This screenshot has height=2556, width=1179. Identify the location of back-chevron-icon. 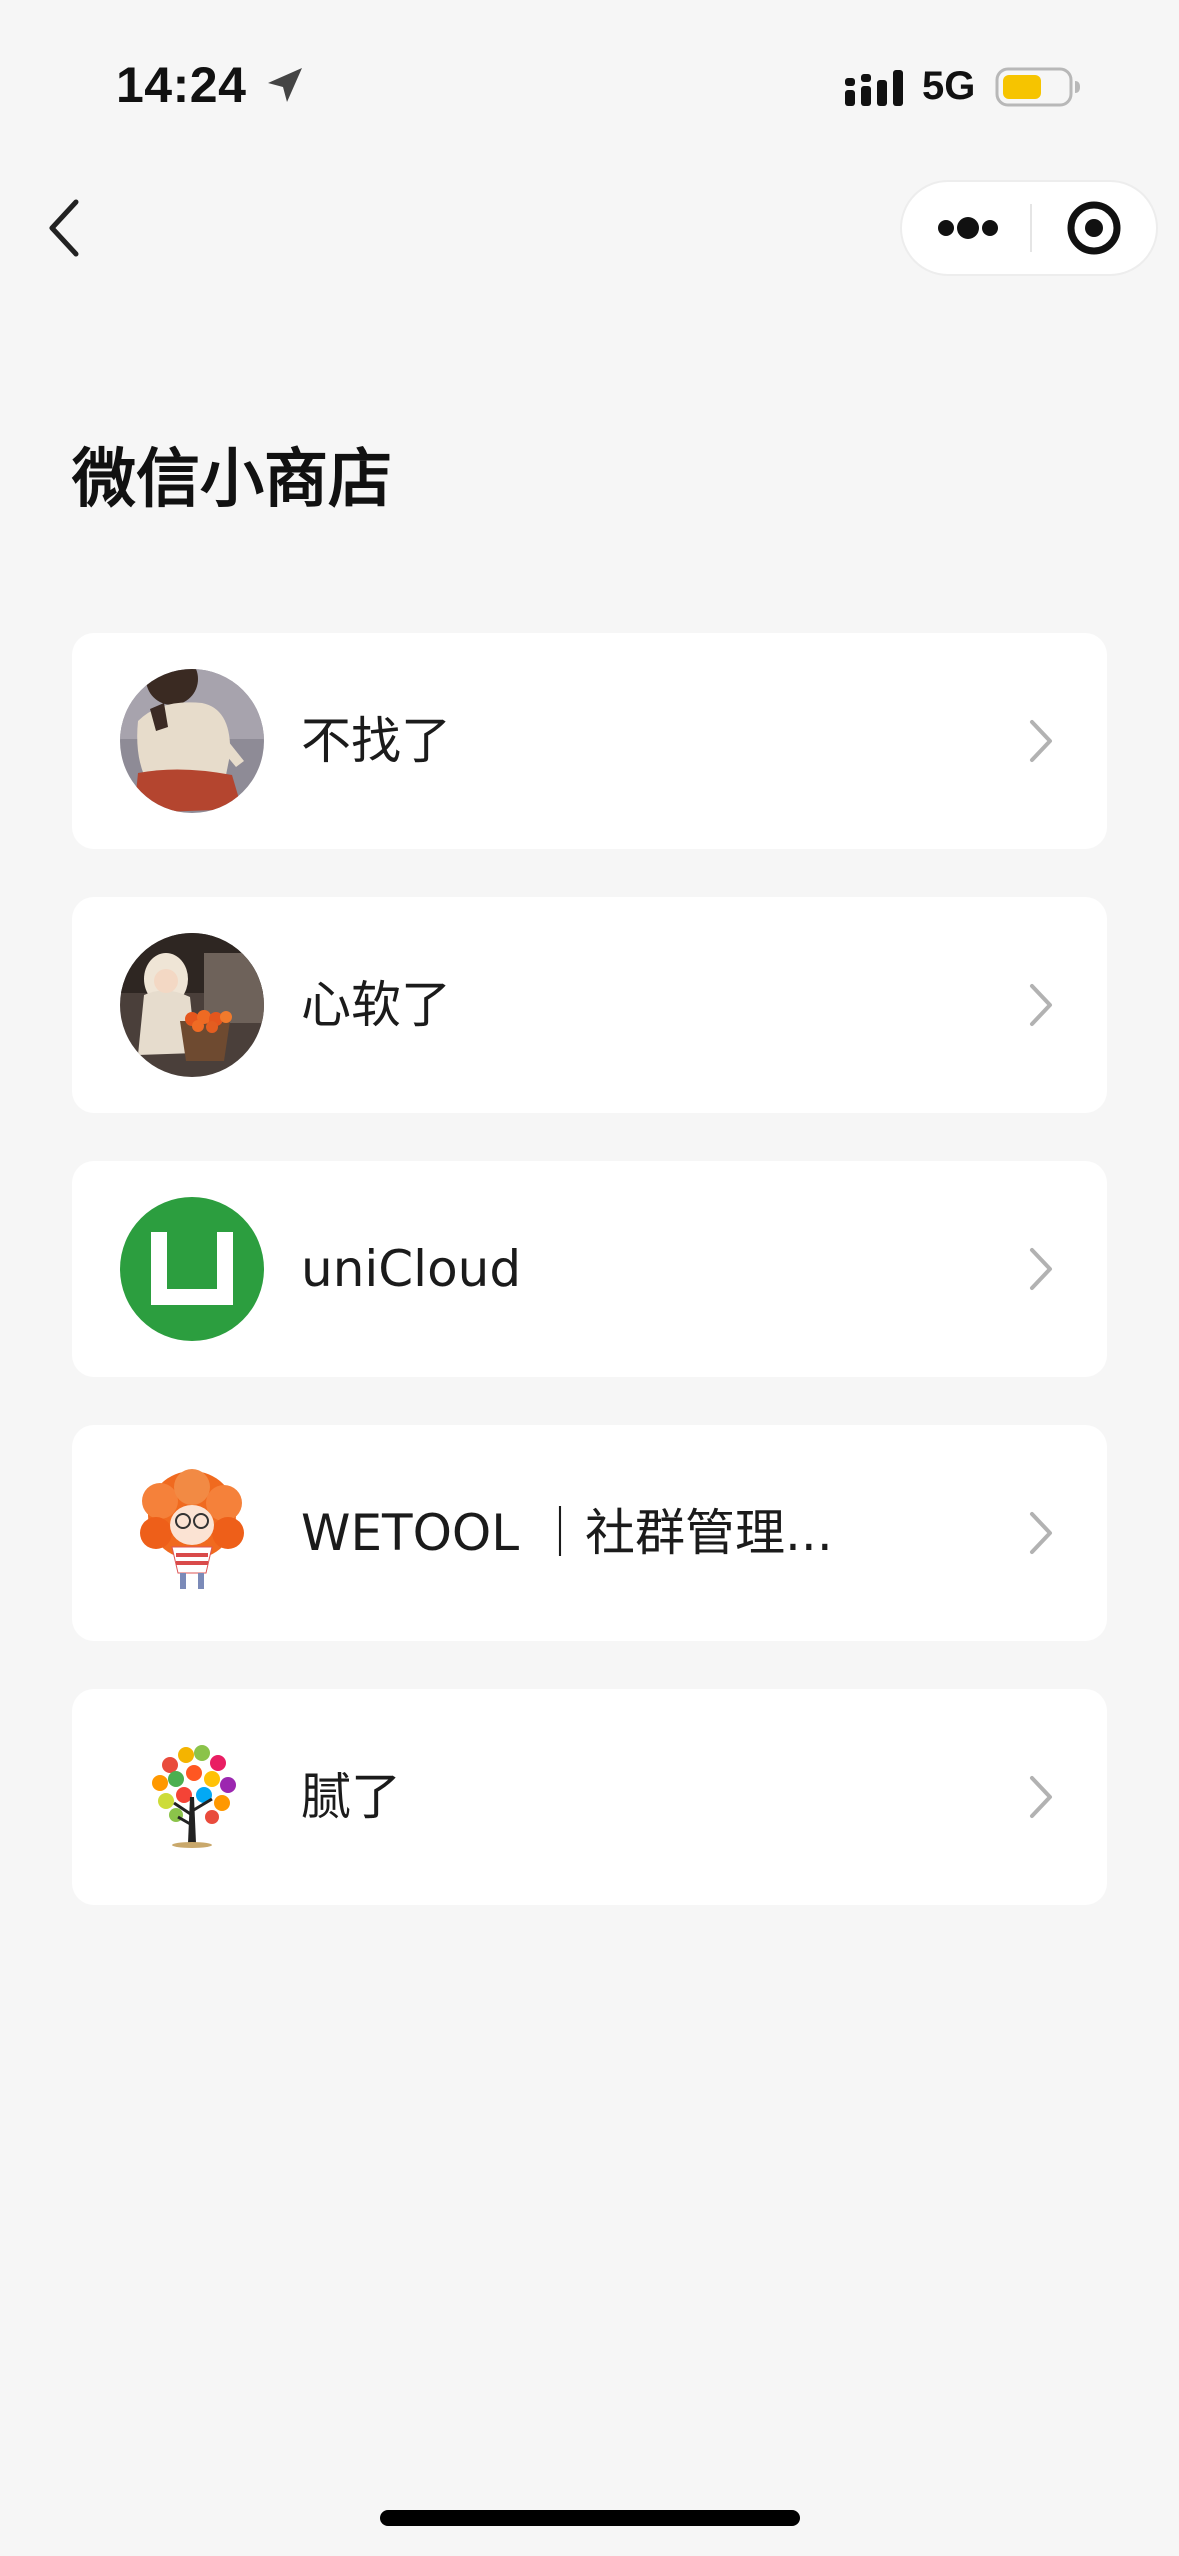
(65, 228).